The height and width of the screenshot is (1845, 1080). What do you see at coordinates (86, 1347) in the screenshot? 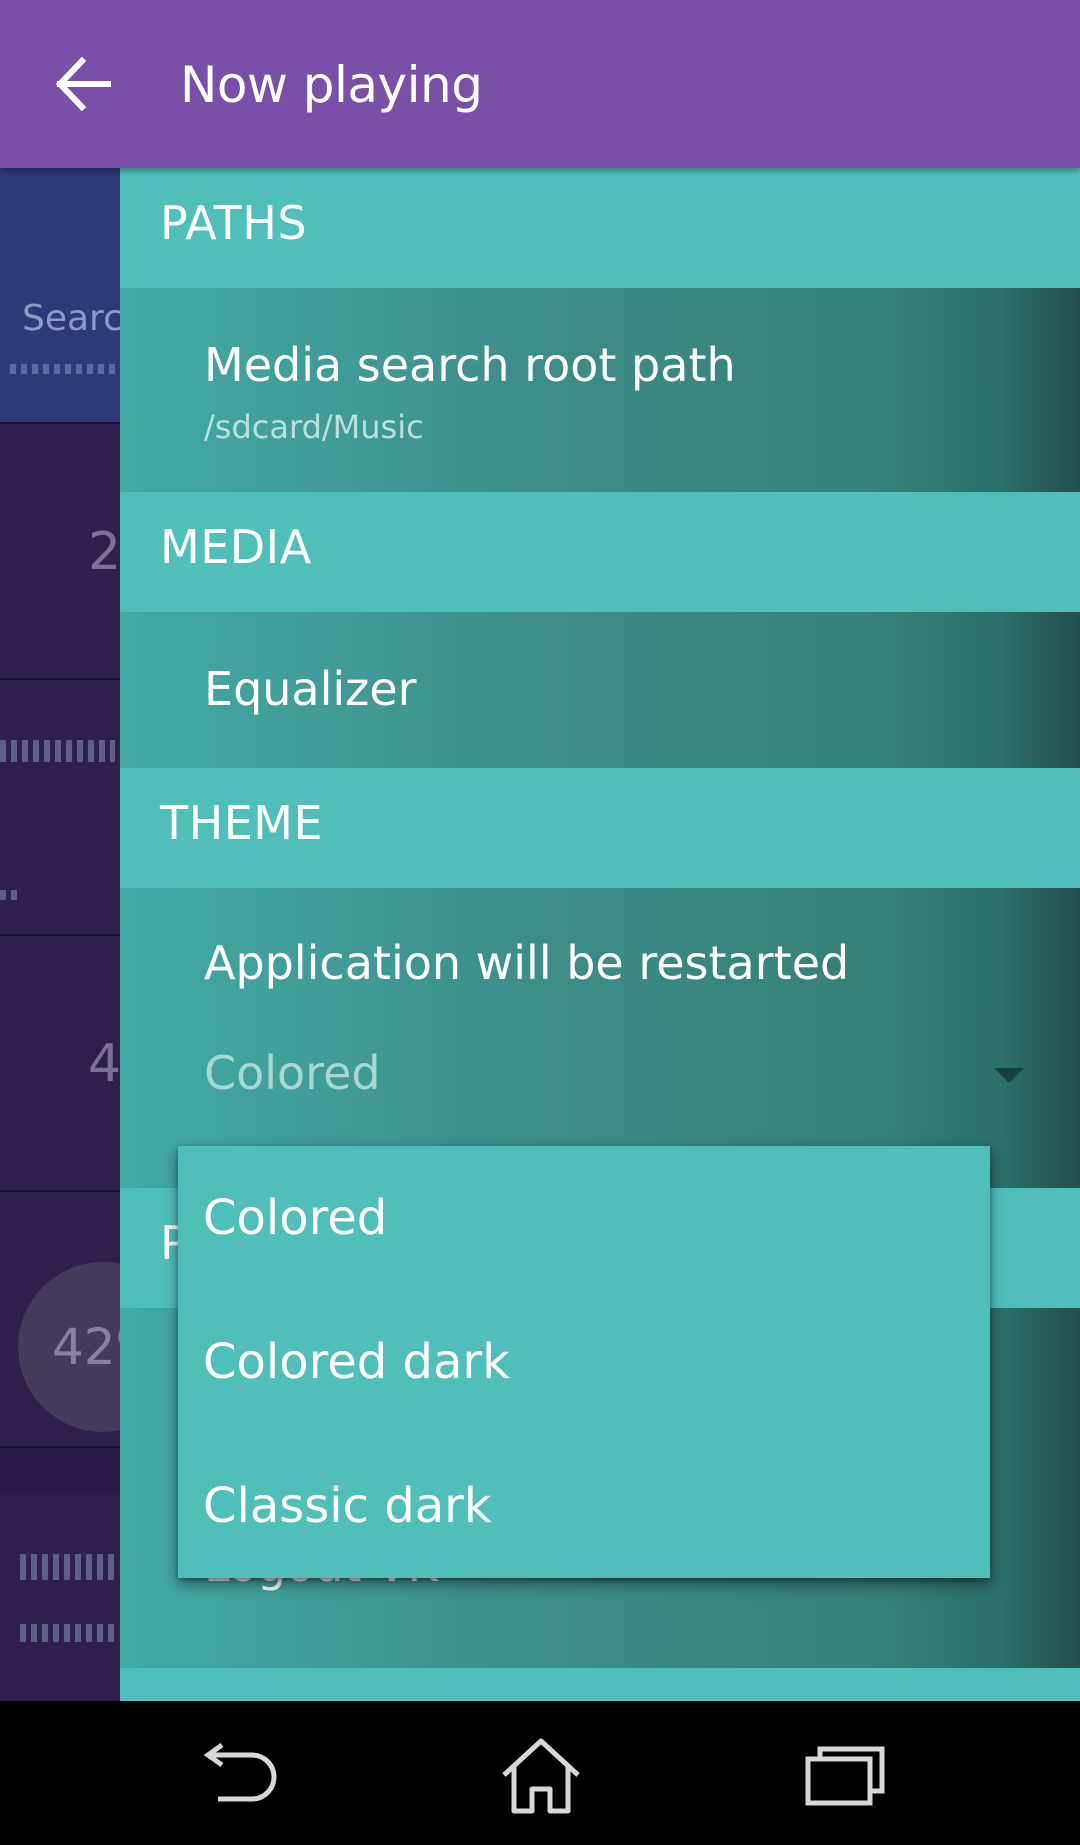
I see `background-card-percent: 42%` at bounding box center [86, 1347].